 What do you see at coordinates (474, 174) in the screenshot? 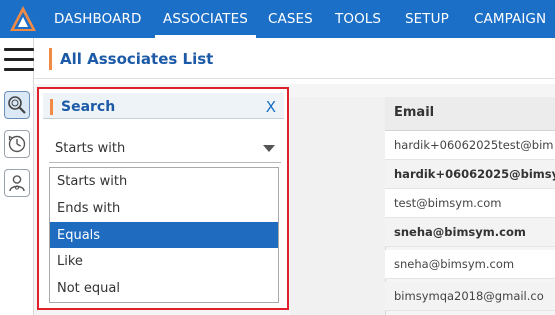
I see `email-cell: hardik+06062025@bimsym` at bounding box center [474, 174].